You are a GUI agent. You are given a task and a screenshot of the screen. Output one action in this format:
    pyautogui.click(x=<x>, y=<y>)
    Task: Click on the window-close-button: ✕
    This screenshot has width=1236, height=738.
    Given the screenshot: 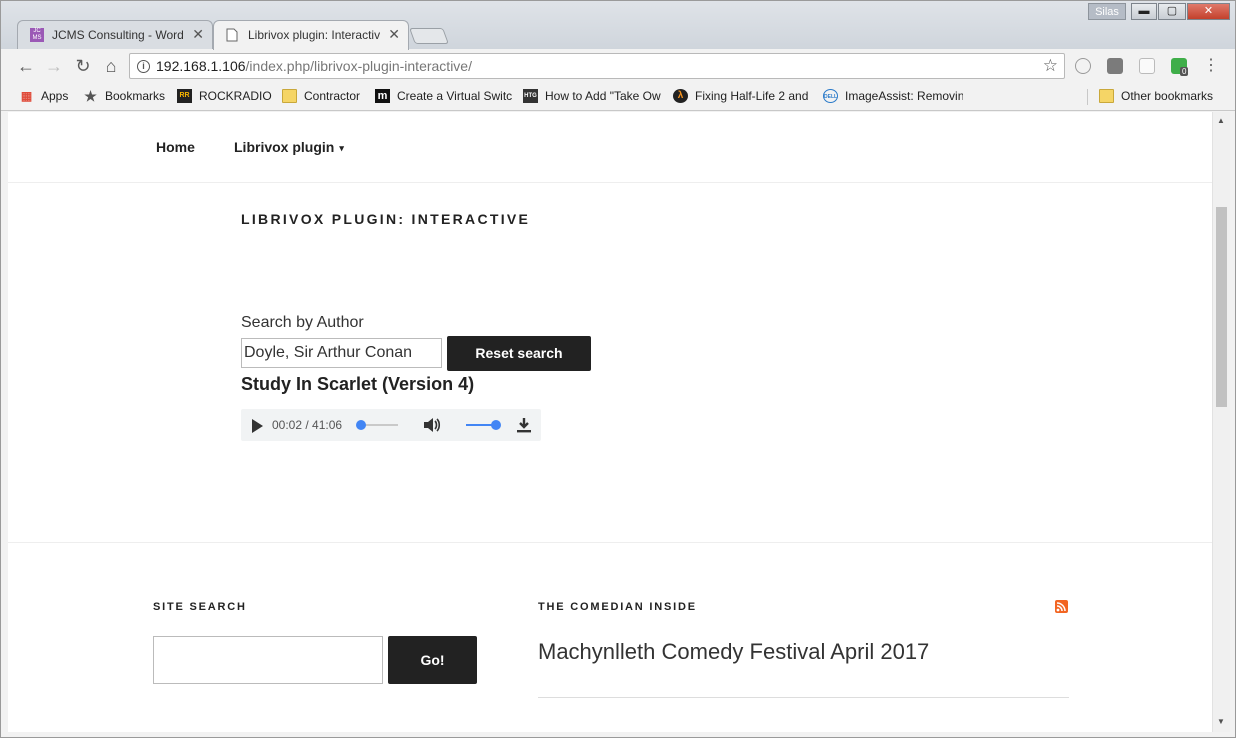 What is the action you would take?
    pyautogui.click(x=1208, y=11)
    